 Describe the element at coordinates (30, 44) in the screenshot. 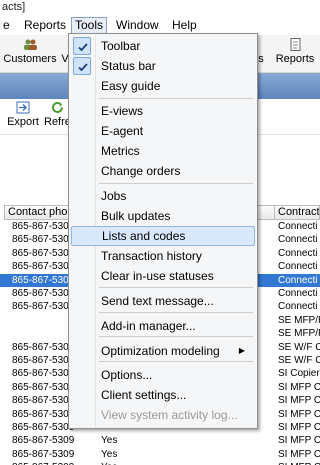

I see `customers-icon` at that location.